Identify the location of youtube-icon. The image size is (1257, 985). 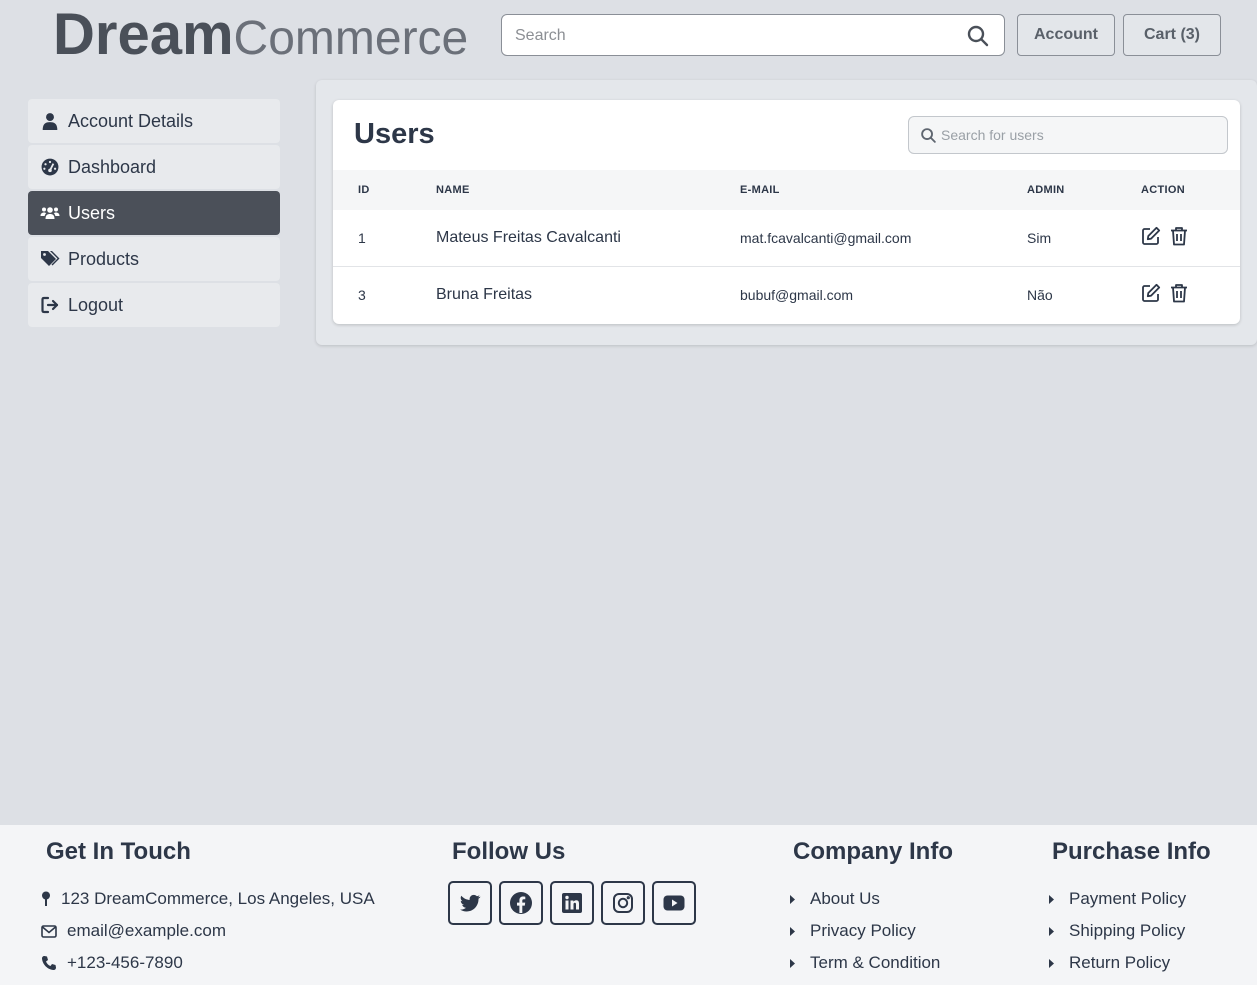
(674, 903).